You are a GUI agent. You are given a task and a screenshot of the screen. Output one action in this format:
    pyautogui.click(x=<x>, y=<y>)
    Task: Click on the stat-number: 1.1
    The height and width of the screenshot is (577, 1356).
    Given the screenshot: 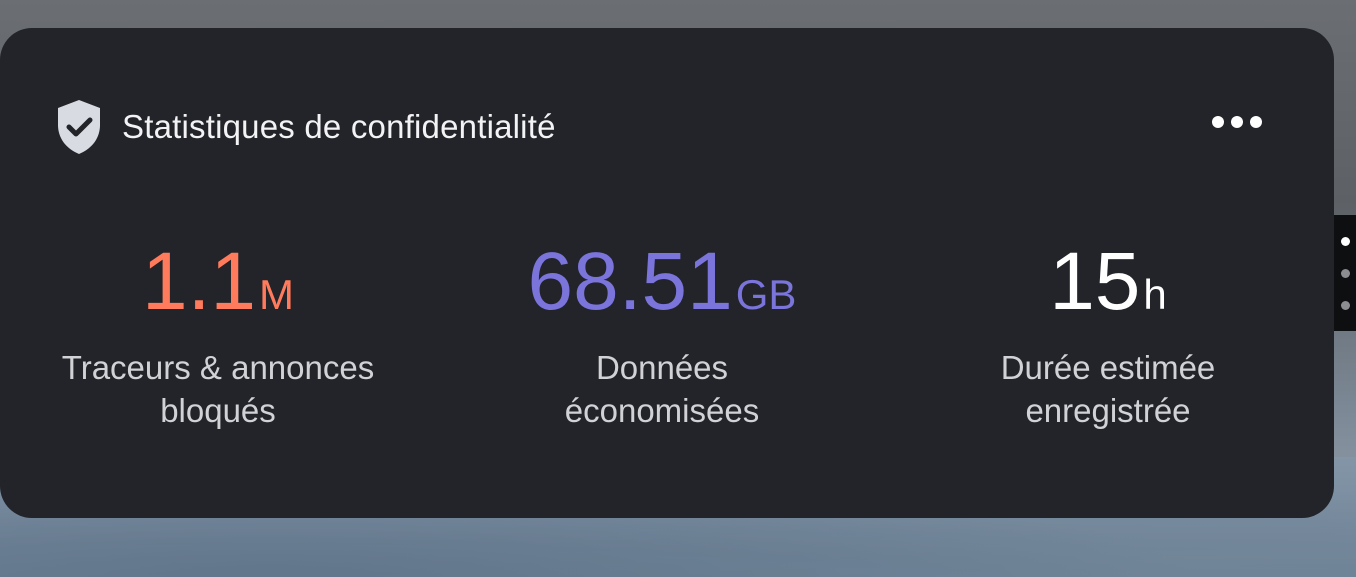 What is the action you would take?
    pyautogui.click(x=199, y=281)
    